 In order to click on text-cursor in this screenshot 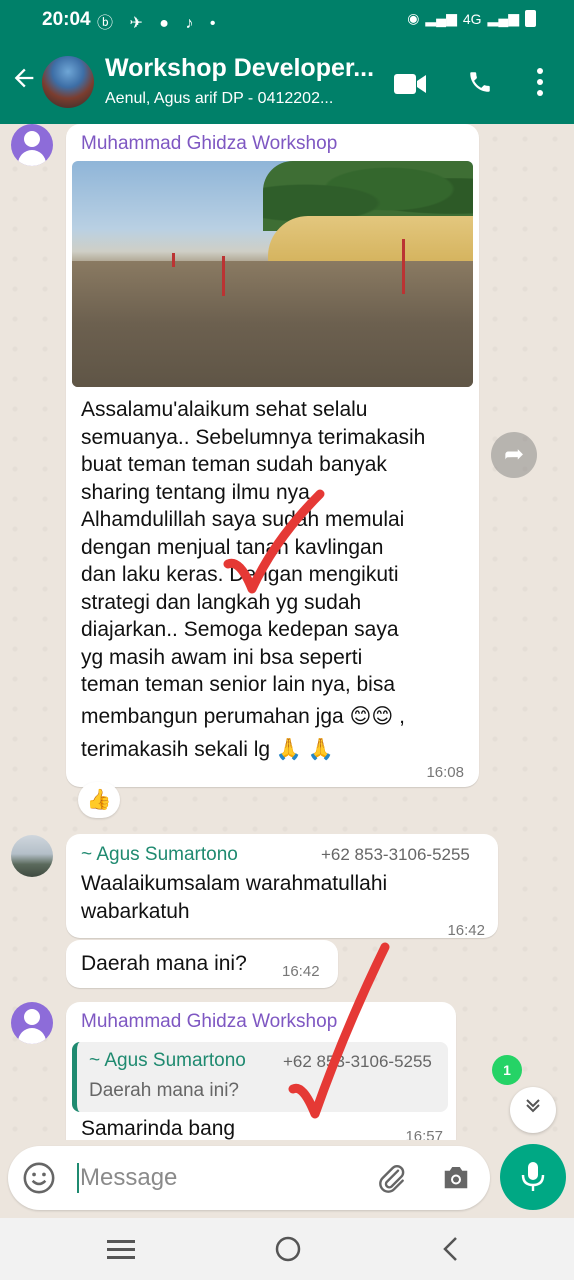, I will do `click(78, 1178)`.